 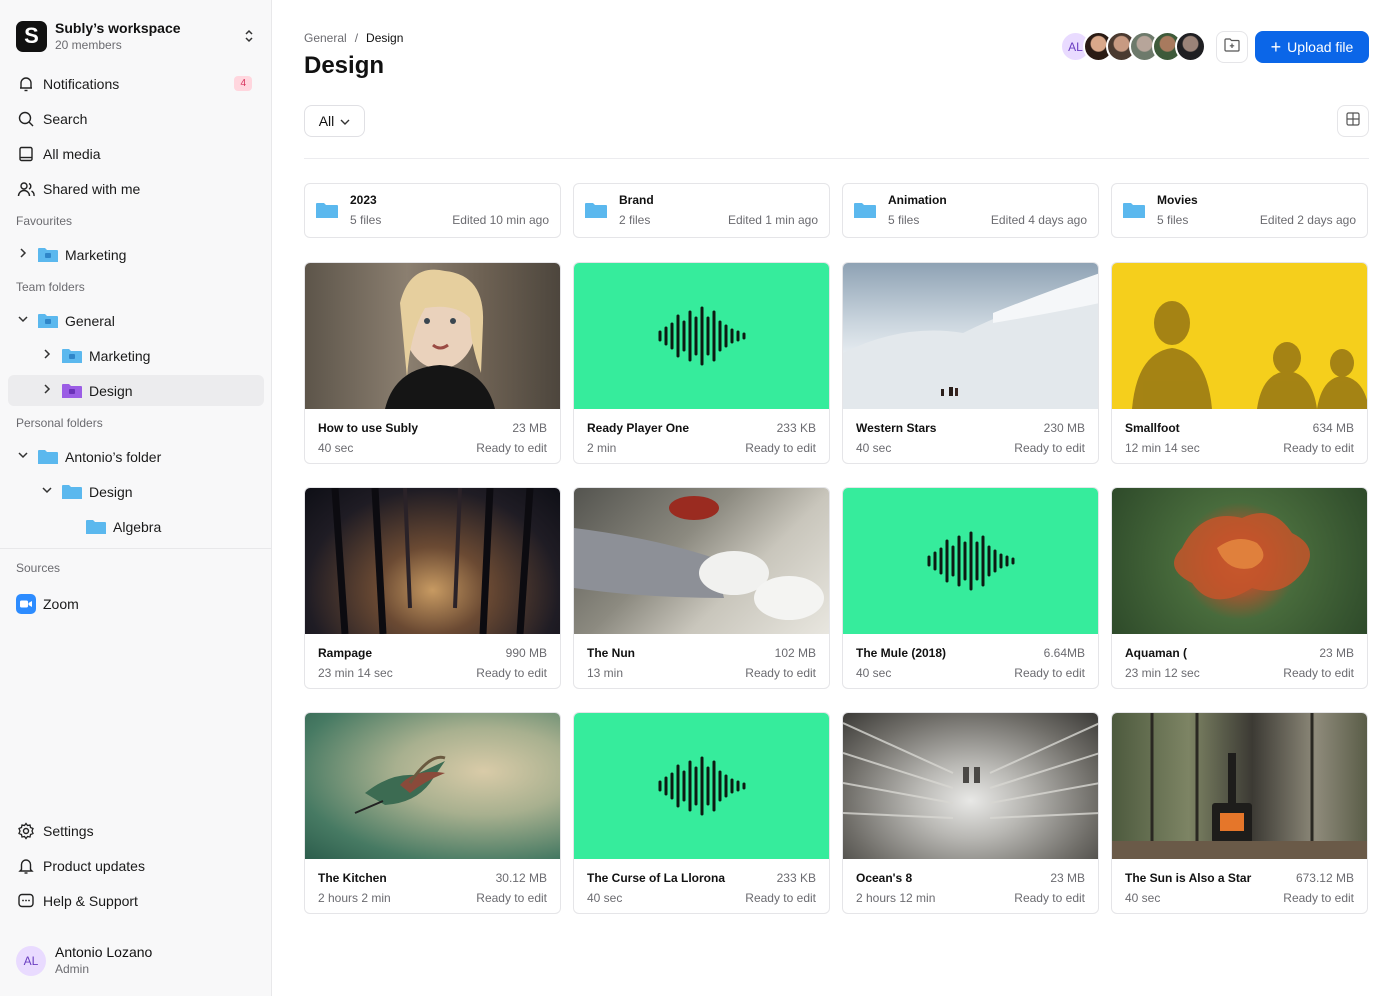 I want to click on folder-card: Movies 5 files Edited 2 days ago, so click(x=1239, y=210).